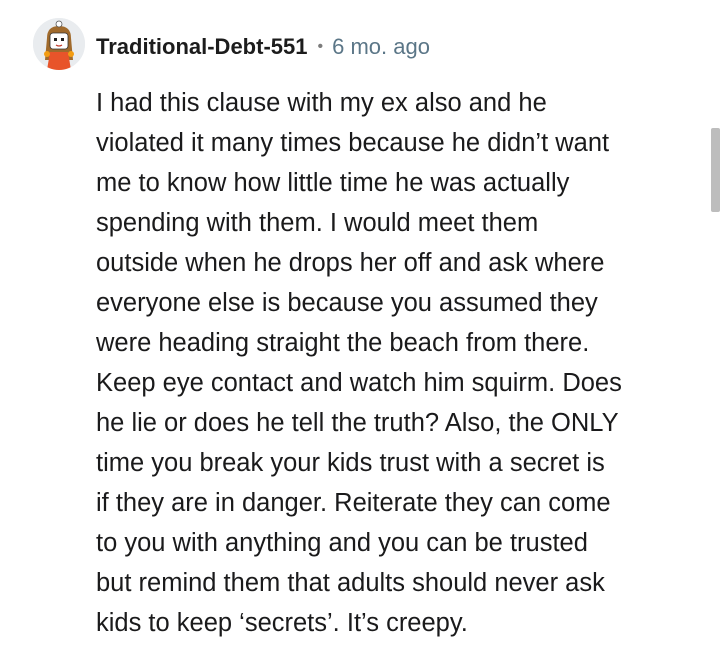 This screenshot has width=720, height=657. I want to click on comment-body-line: kids to keep ‘secrets’. It’s creepy., so click(282, 623).